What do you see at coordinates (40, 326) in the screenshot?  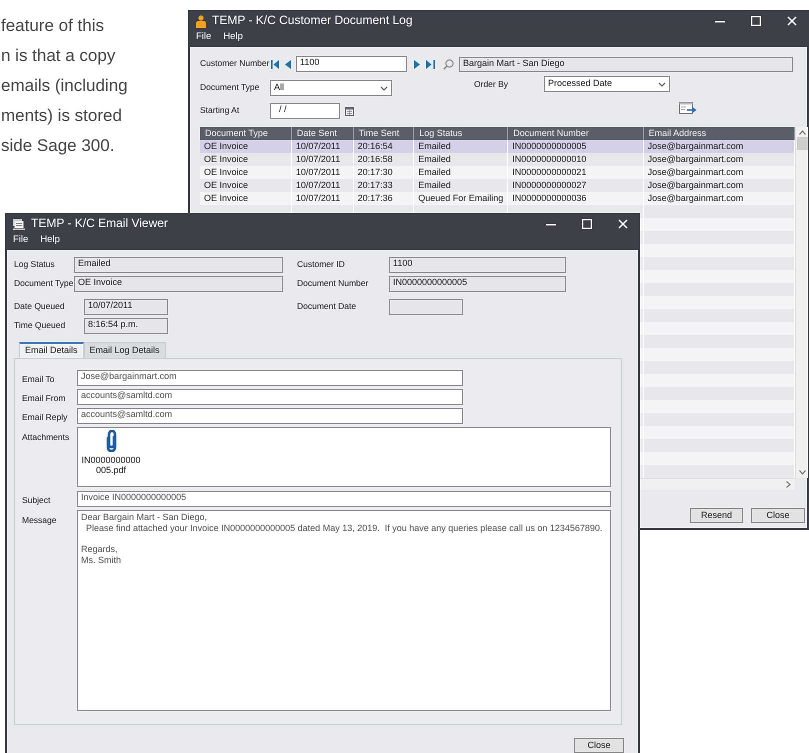 I see `field-label: Time Queued` at bounding box center [40, 326].